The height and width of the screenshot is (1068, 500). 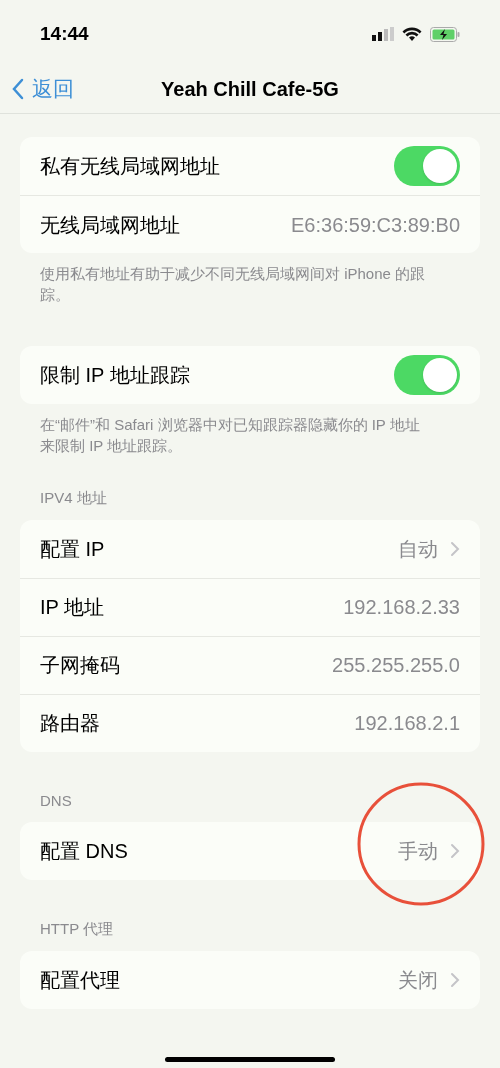 I want to click on row-value: E6:36:59:C3:89:B0, so click(x=375, y=225).